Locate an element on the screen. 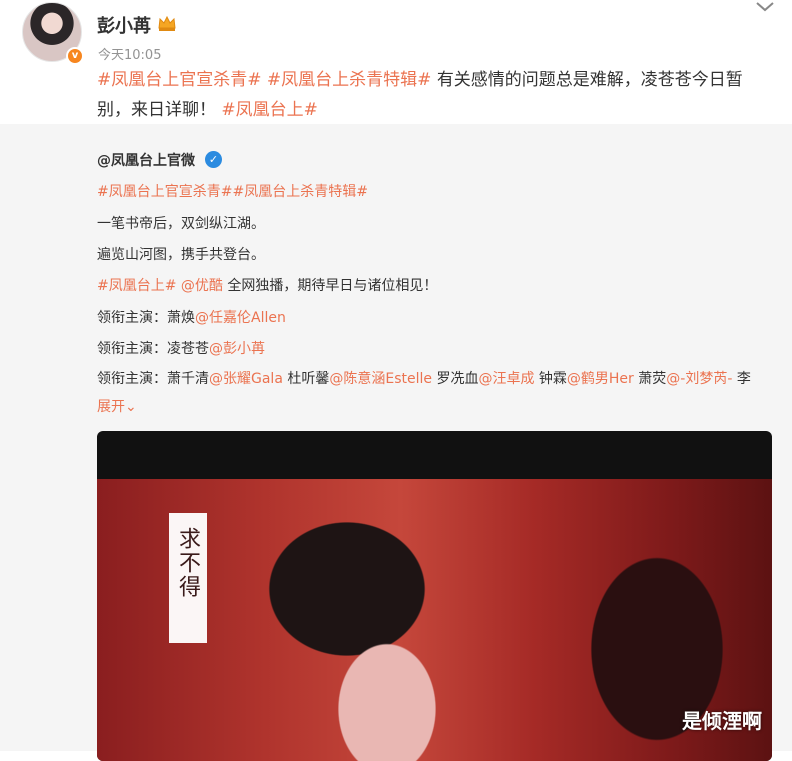  retweet-text: 领衔主演：凌苍苍 is located at coordinates (153, 349).